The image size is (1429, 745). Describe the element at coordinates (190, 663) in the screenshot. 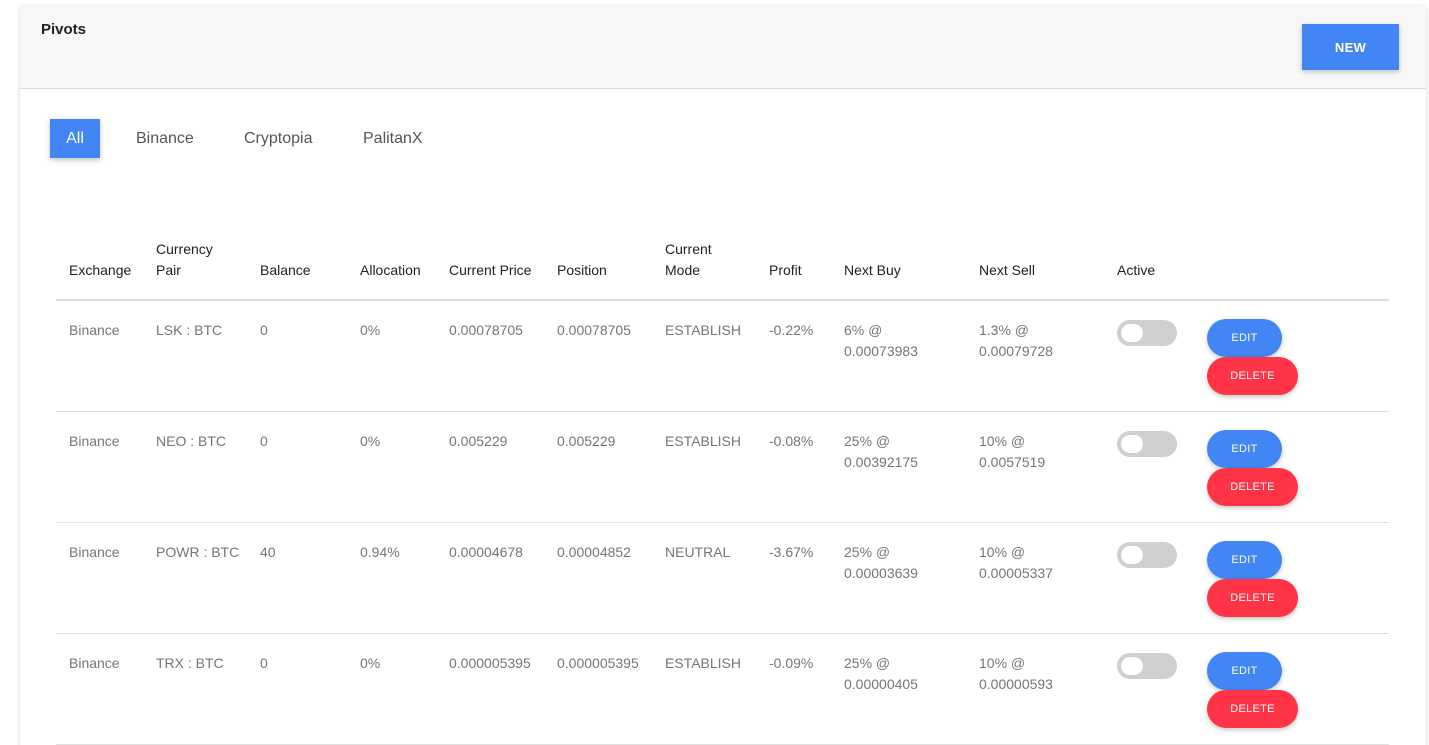

I see `cell-currency-pair: TRX : BTC` at that location.